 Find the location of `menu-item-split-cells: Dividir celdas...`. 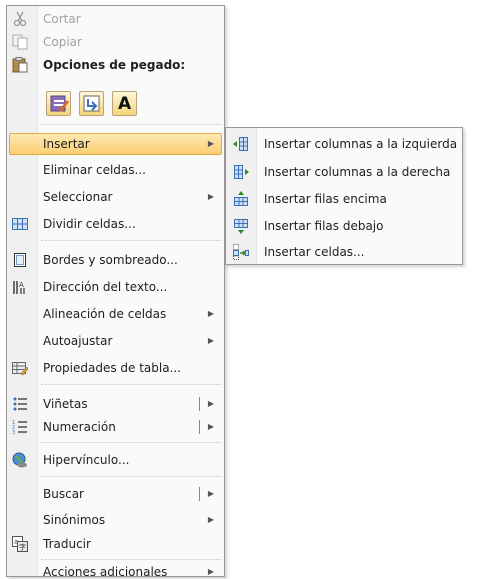

menu-item-split-cells: Dividir celdas... is located at coordinates (115, 224).